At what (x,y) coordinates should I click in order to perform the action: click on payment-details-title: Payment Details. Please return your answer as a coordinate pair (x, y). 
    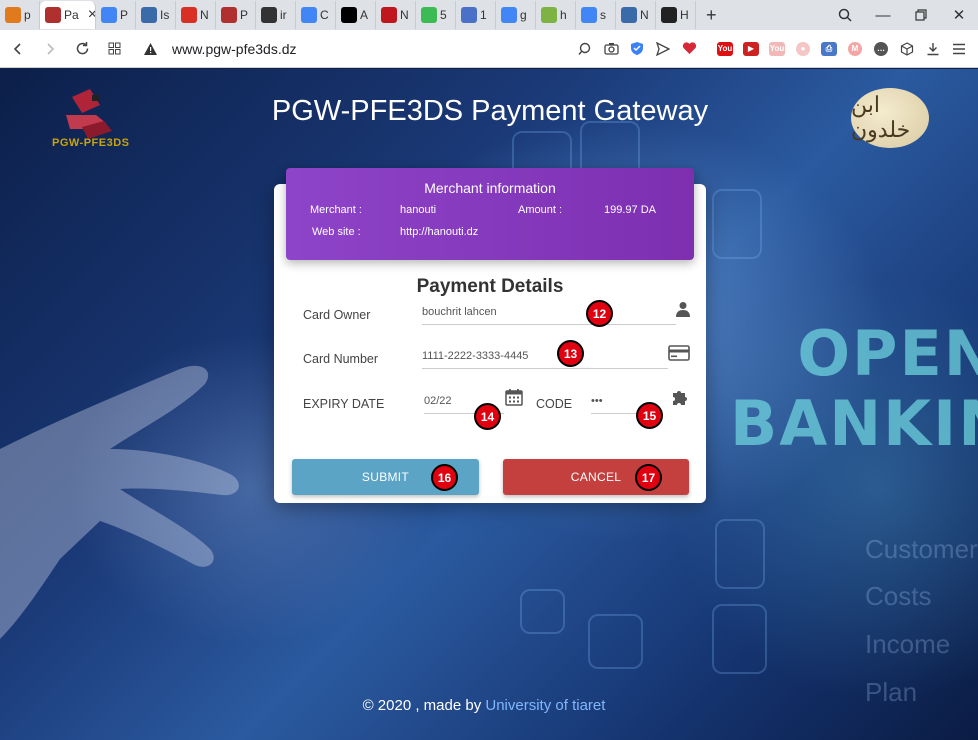
    Looking at the image, I should click on (490, 286).